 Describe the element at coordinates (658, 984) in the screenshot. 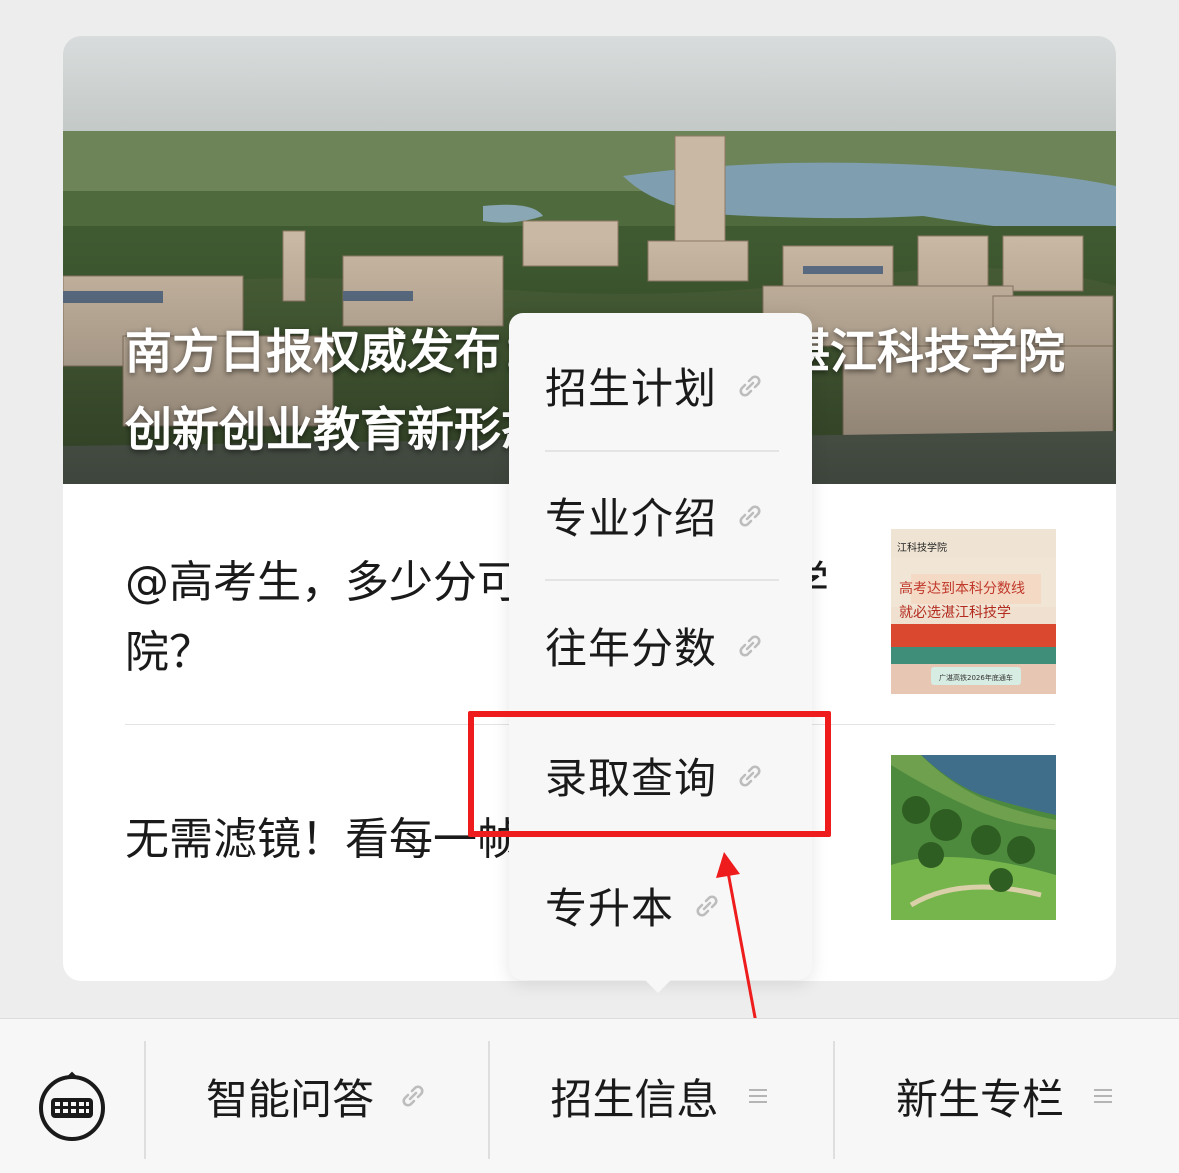

I see `popup-pointer` at that location.